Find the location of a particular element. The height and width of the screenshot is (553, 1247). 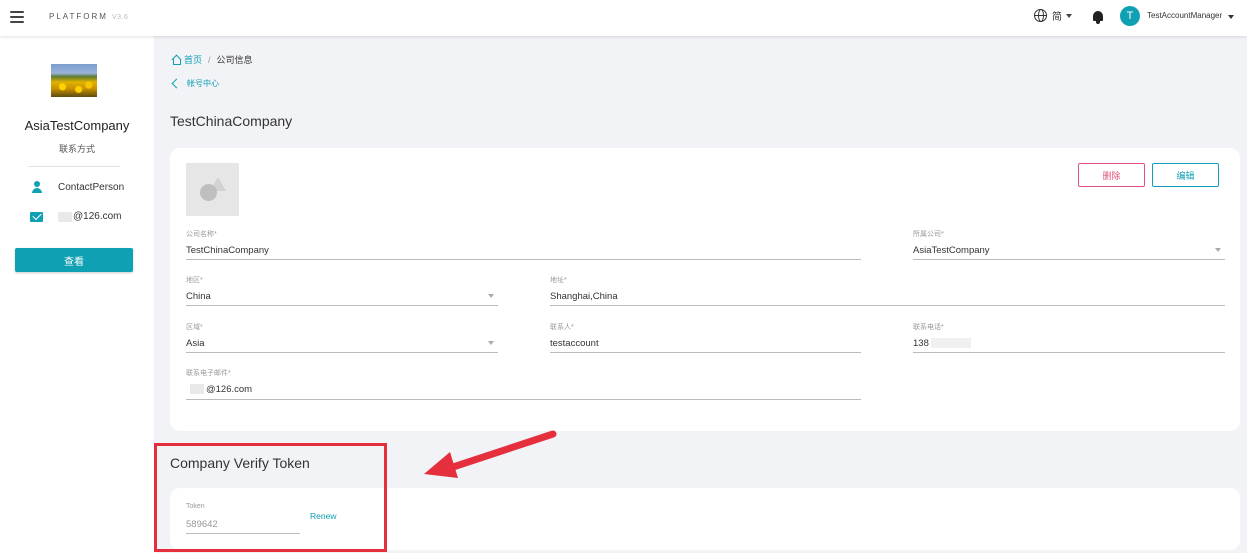

back-link: 帐号中心 is located at coordinates (195, 83).